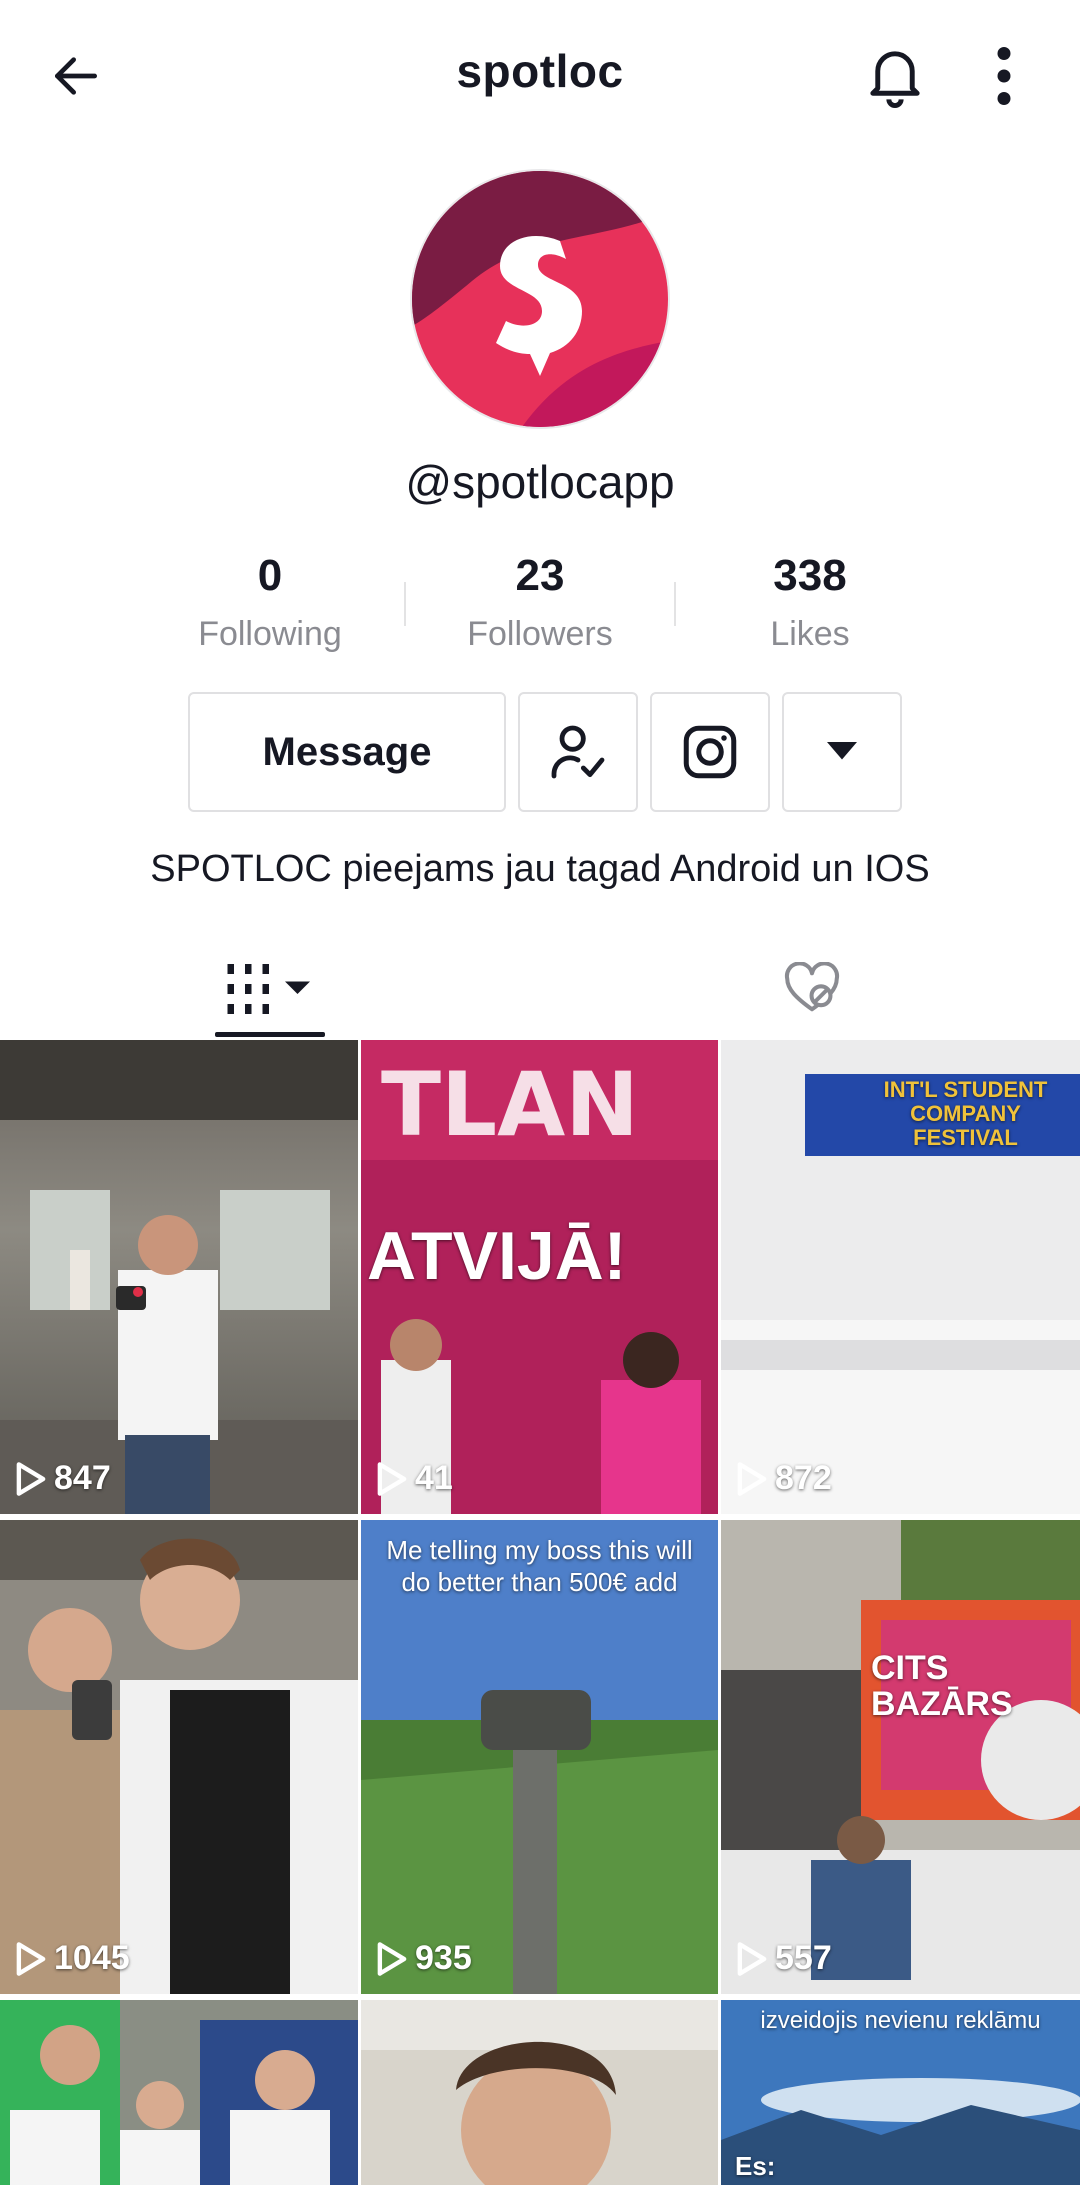 The image size is (1080, 2185). I want to click on video-tile: CITS BAZĀRS 557, so click(900, 1757).